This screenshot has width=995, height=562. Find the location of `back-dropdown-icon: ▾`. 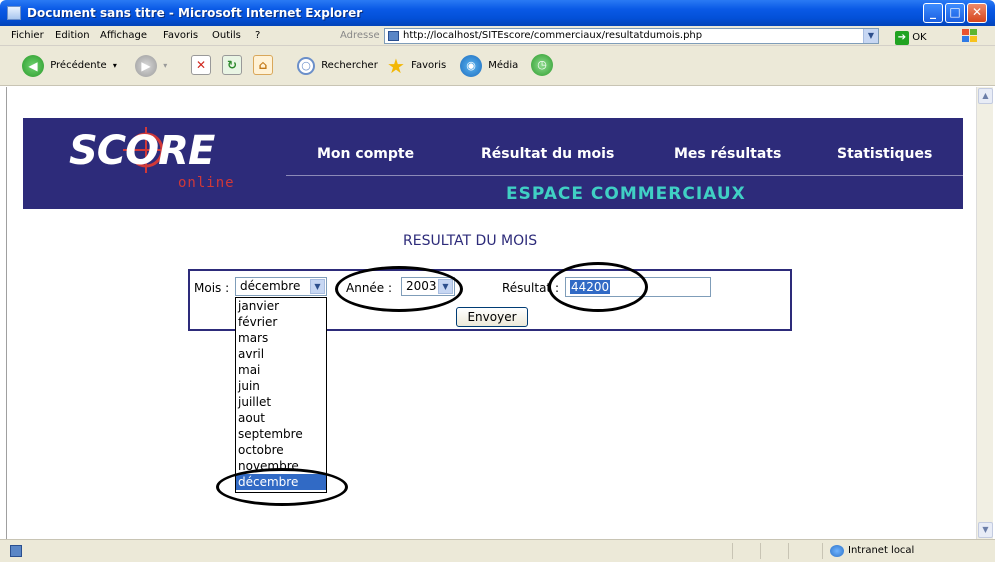

back-dropdown-icon: ▾ is located at coordinates (115, 65).